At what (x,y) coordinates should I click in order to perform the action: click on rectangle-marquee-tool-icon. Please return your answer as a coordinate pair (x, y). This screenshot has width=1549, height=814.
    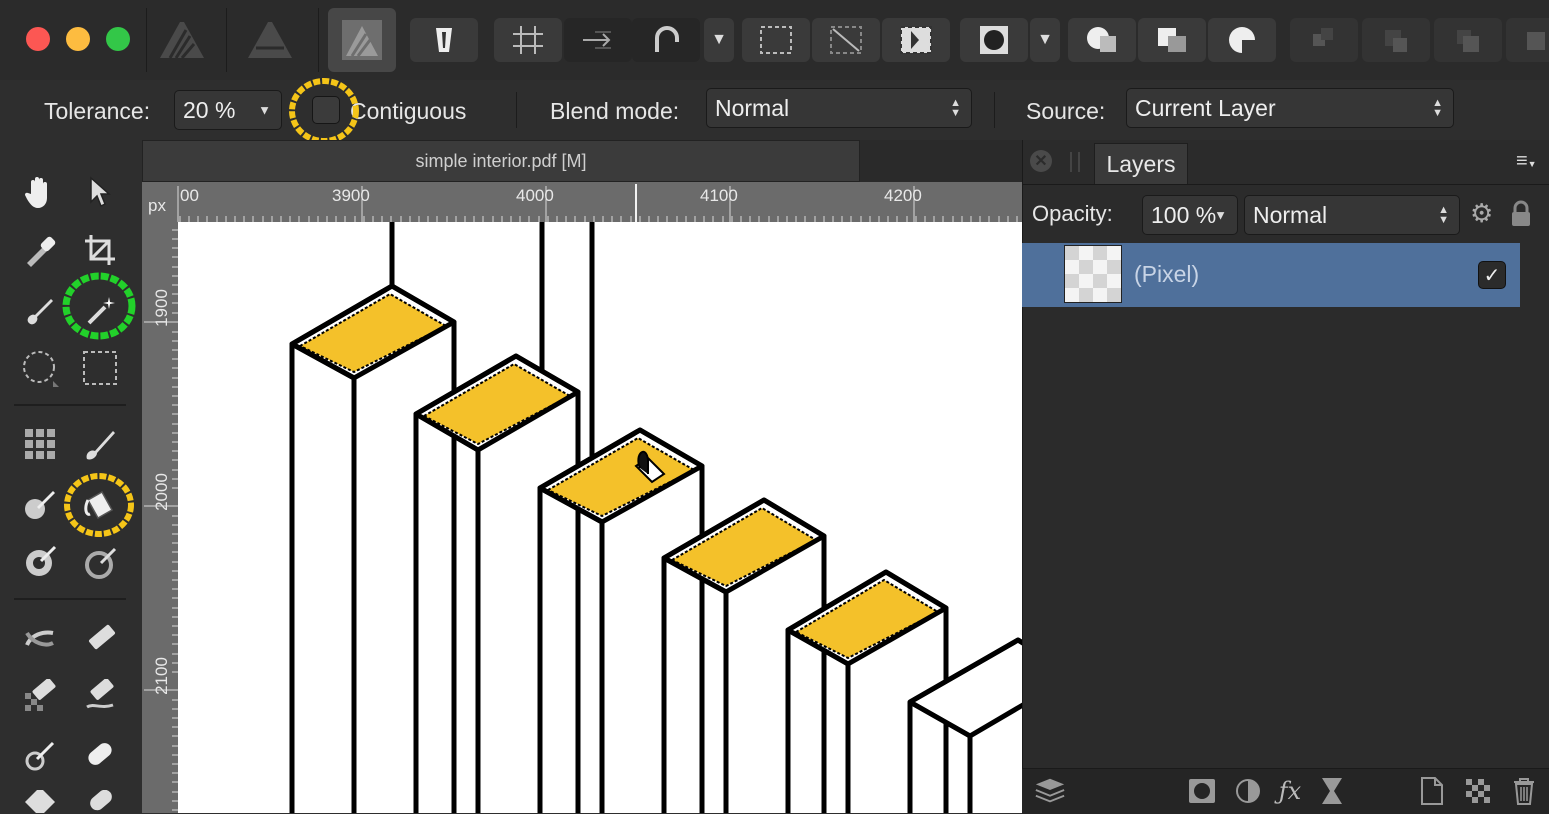
    Looking at the image, I should click on (100, 368).